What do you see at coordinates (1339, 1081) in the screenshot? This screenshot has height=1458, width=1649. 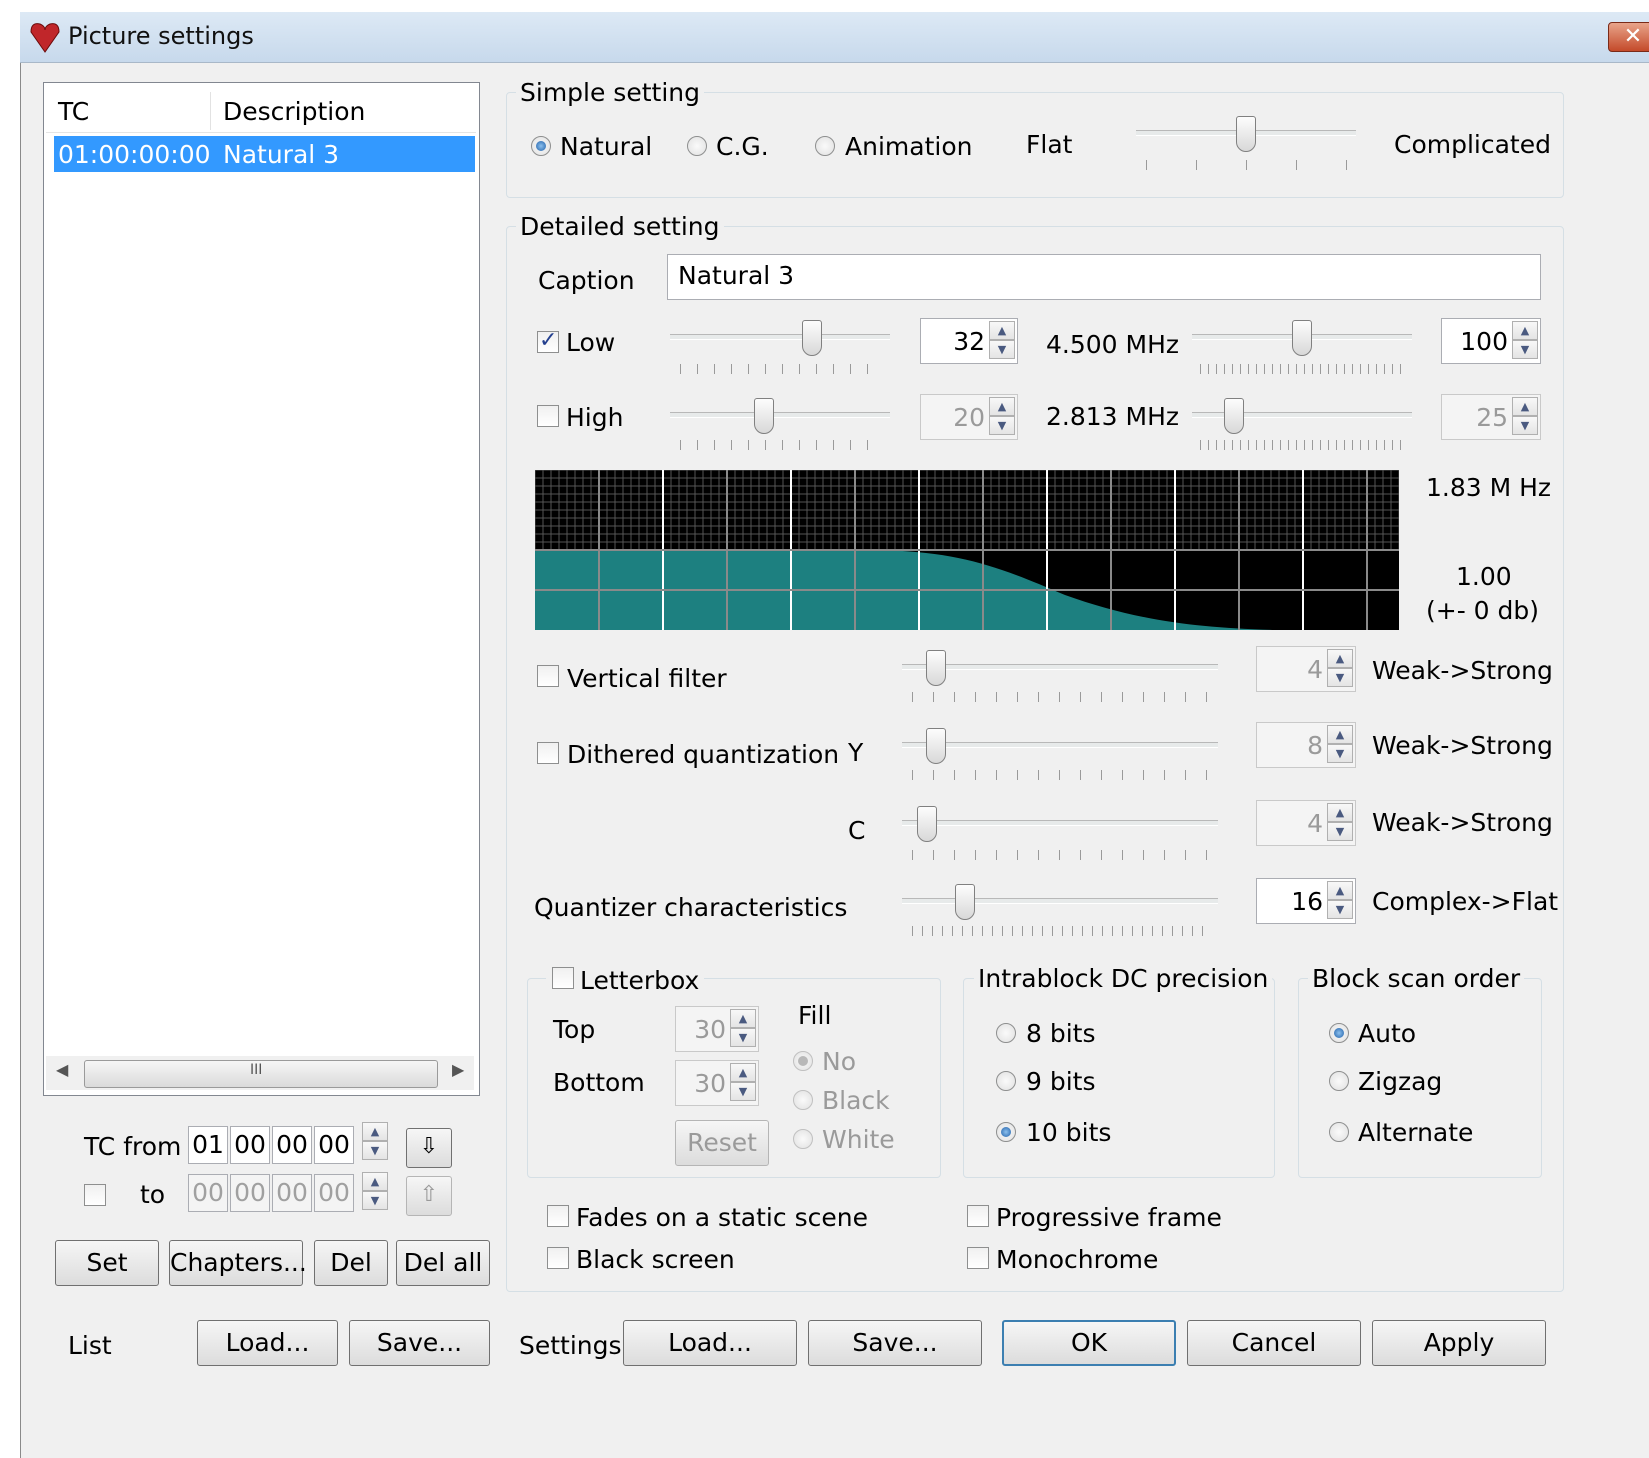 I see `scan-zigzag-radio` at bounding box center [1339, 1081].